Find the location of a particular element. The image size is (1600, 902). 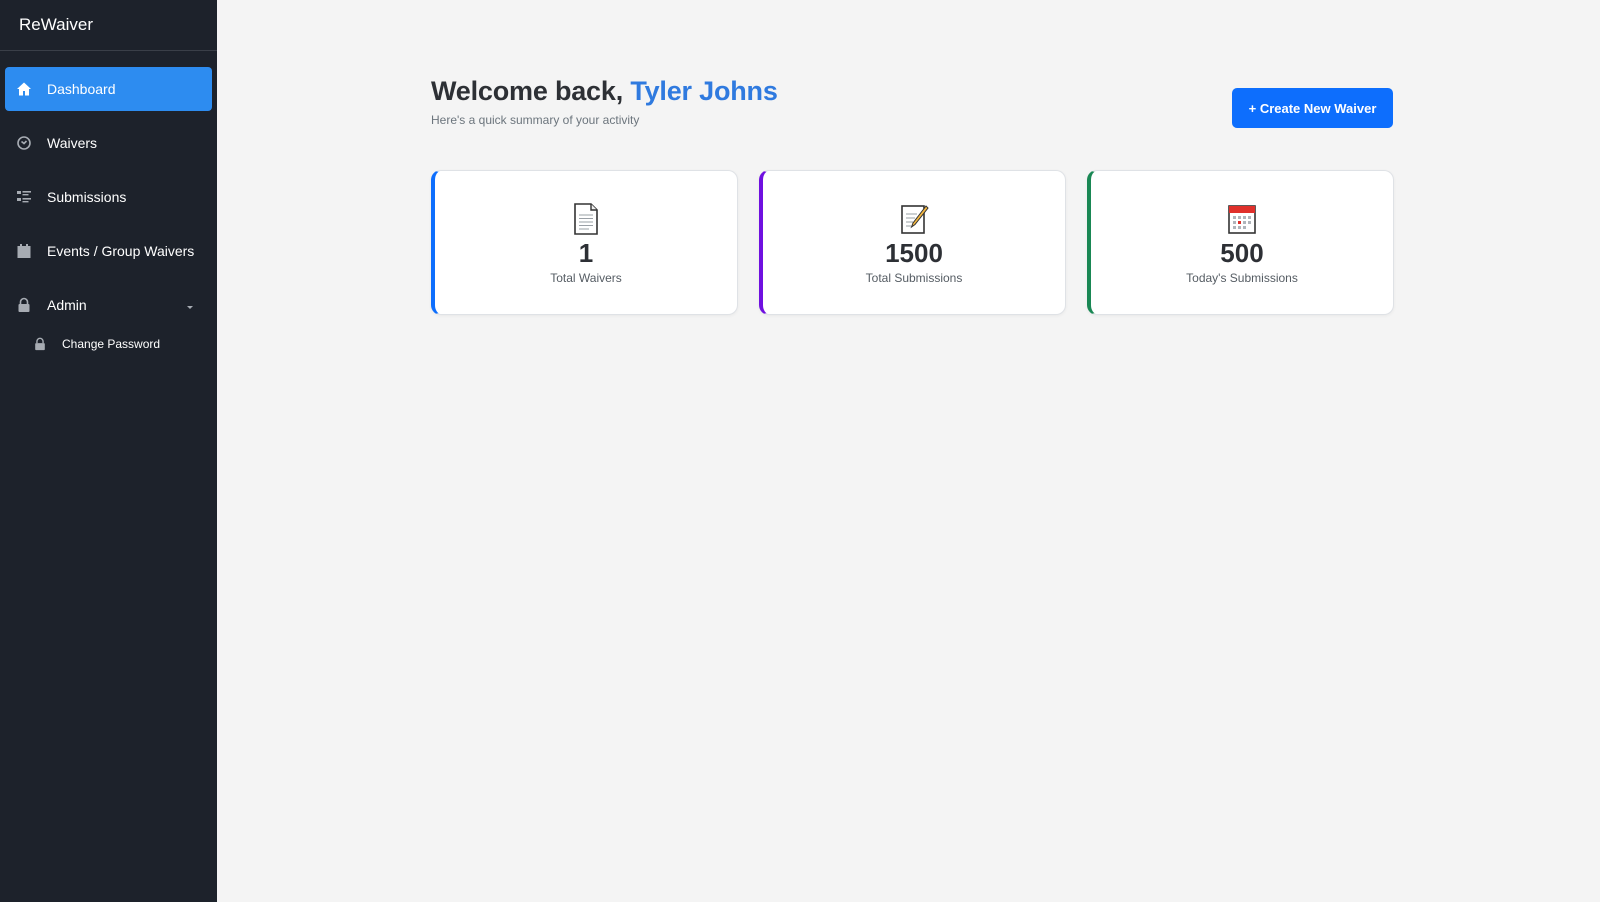

user-name: Tyler Johns is located at coordinates (704, 91).